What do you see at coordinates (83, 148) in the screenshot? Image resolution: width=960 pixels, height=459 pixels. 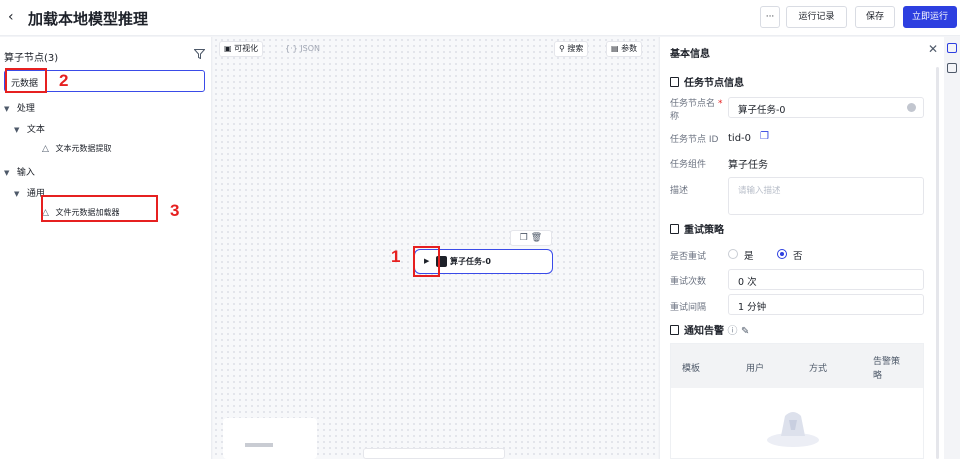 I see `tree-label: 文本元数据提取` at bounding box center [83, 148].